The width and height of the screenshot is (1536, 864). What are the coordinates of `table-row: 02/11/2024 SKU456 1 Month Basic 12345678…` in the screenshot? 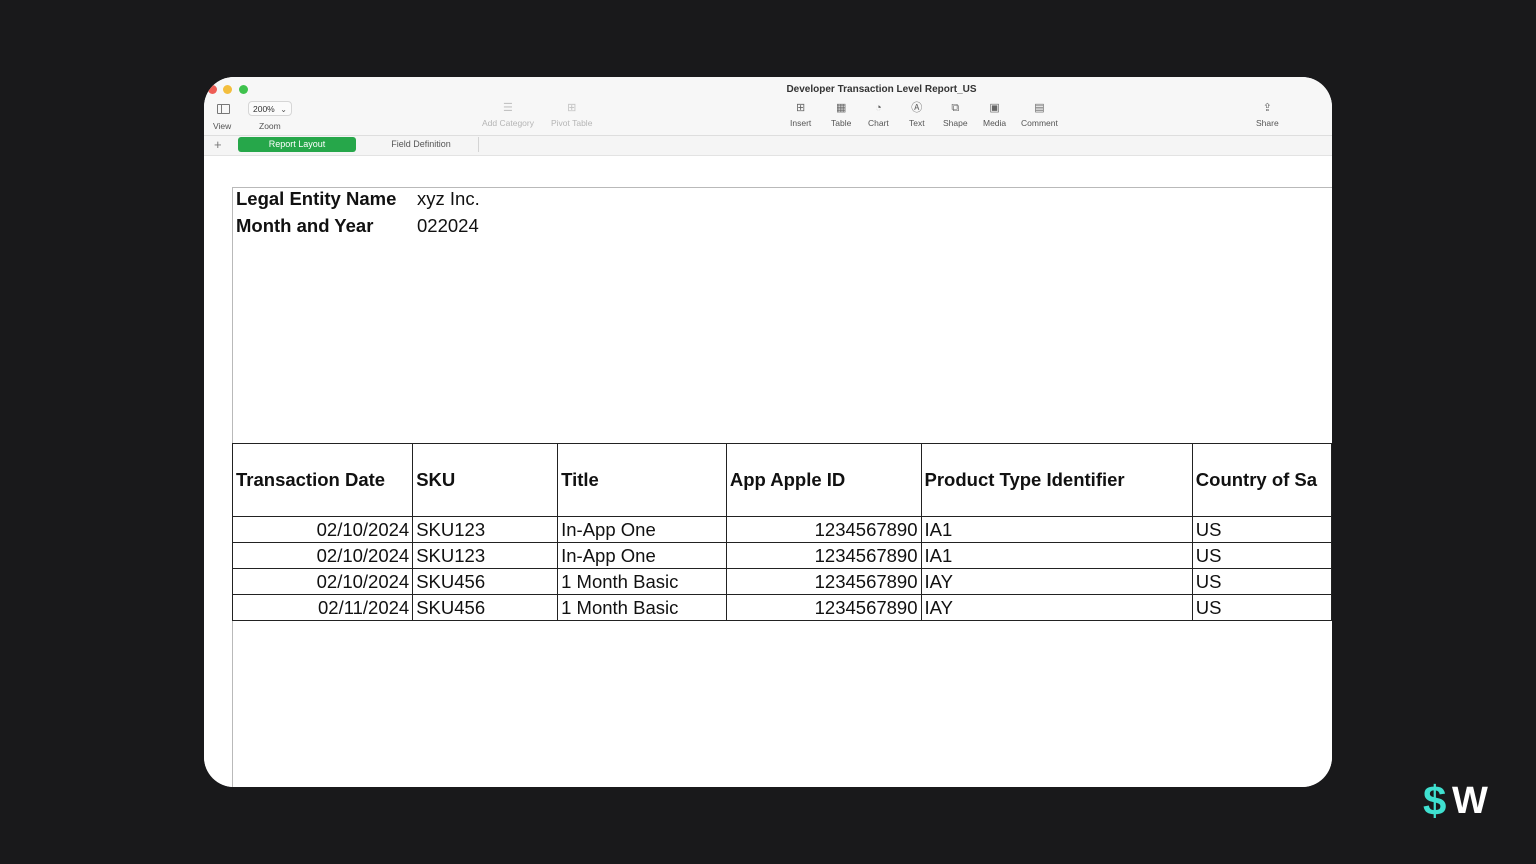 It's located at (781, 607).